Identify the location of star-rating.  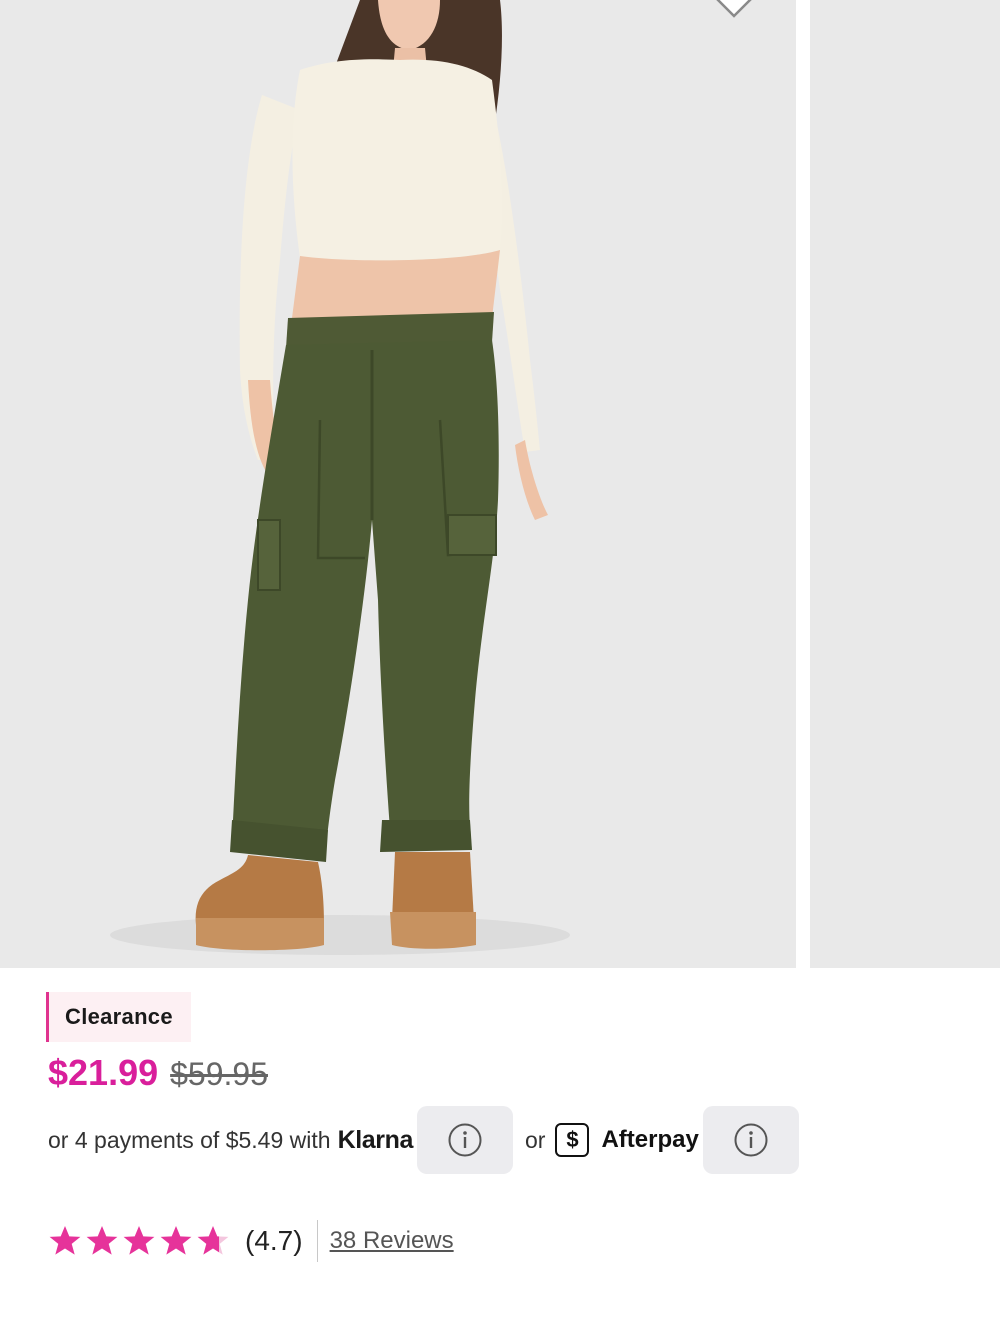
(140, 1241).